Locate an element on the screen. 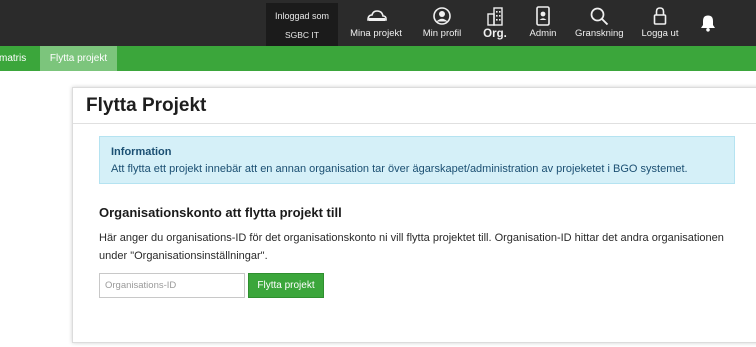  panel-header: Flytta Projekt is located at coordinates (414, 106).